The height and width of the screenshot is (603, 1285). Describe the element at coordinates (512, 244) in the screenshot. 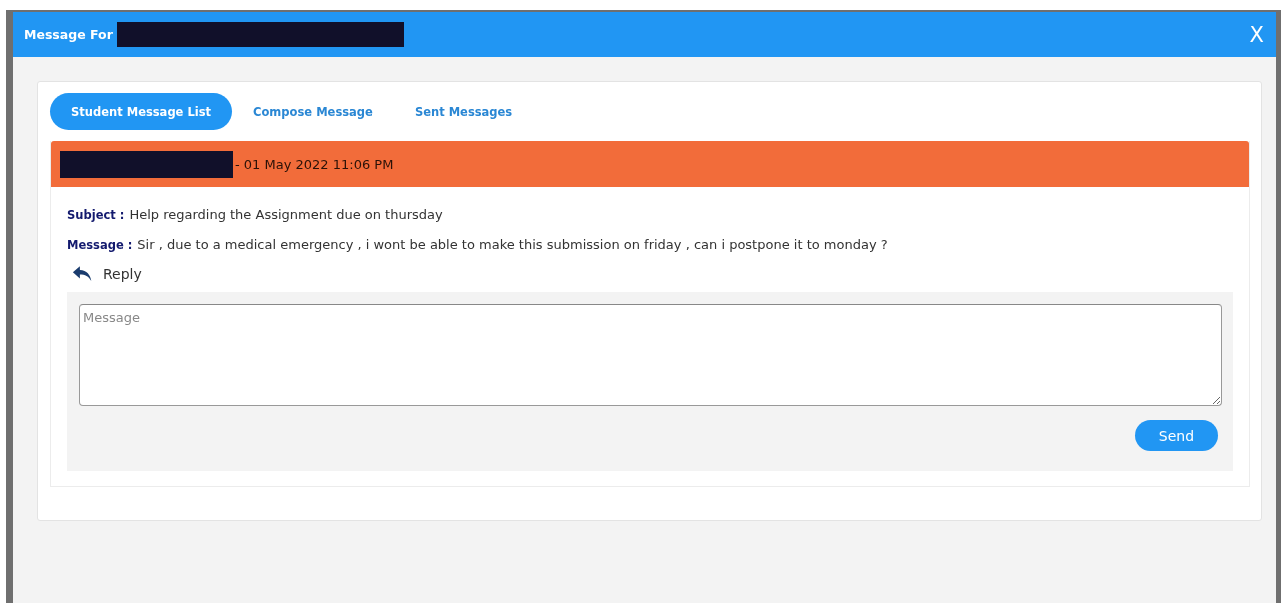

I see `message-text: Sir , due to a medical emergency , i wont be able to make this submission on friday , can i postpone it to monday ?` at that location.